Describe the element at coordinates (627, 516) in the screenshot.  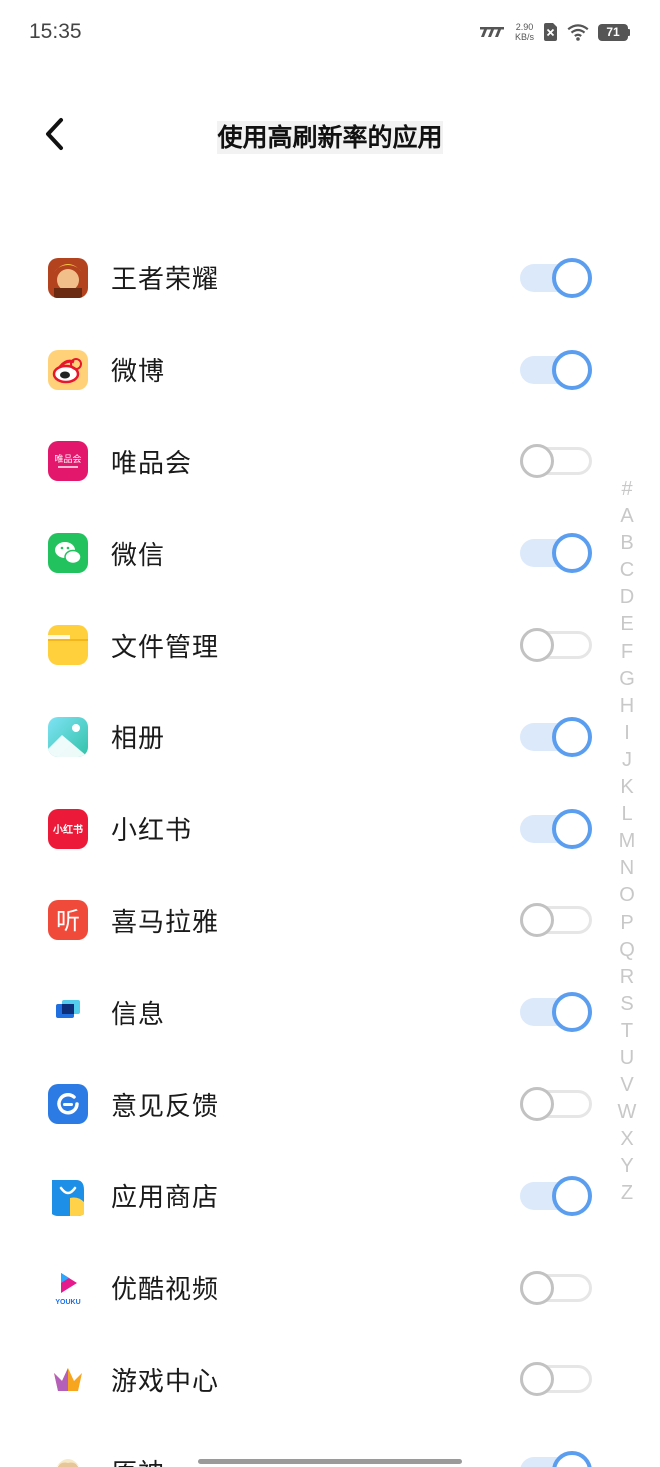
I see `alpha-index-letter: A` at that location.